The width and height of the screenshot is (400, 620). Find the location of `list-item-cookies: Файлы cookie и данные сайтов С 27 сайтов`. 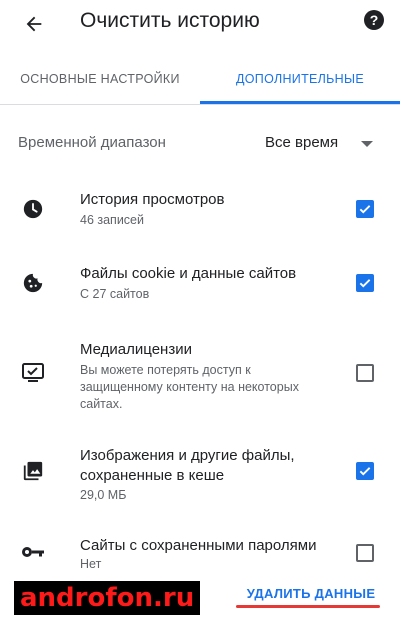

list-item-cookies: Файлы cookie и данные сайтов С 27 сайтов is located at coordinates (200, 290).